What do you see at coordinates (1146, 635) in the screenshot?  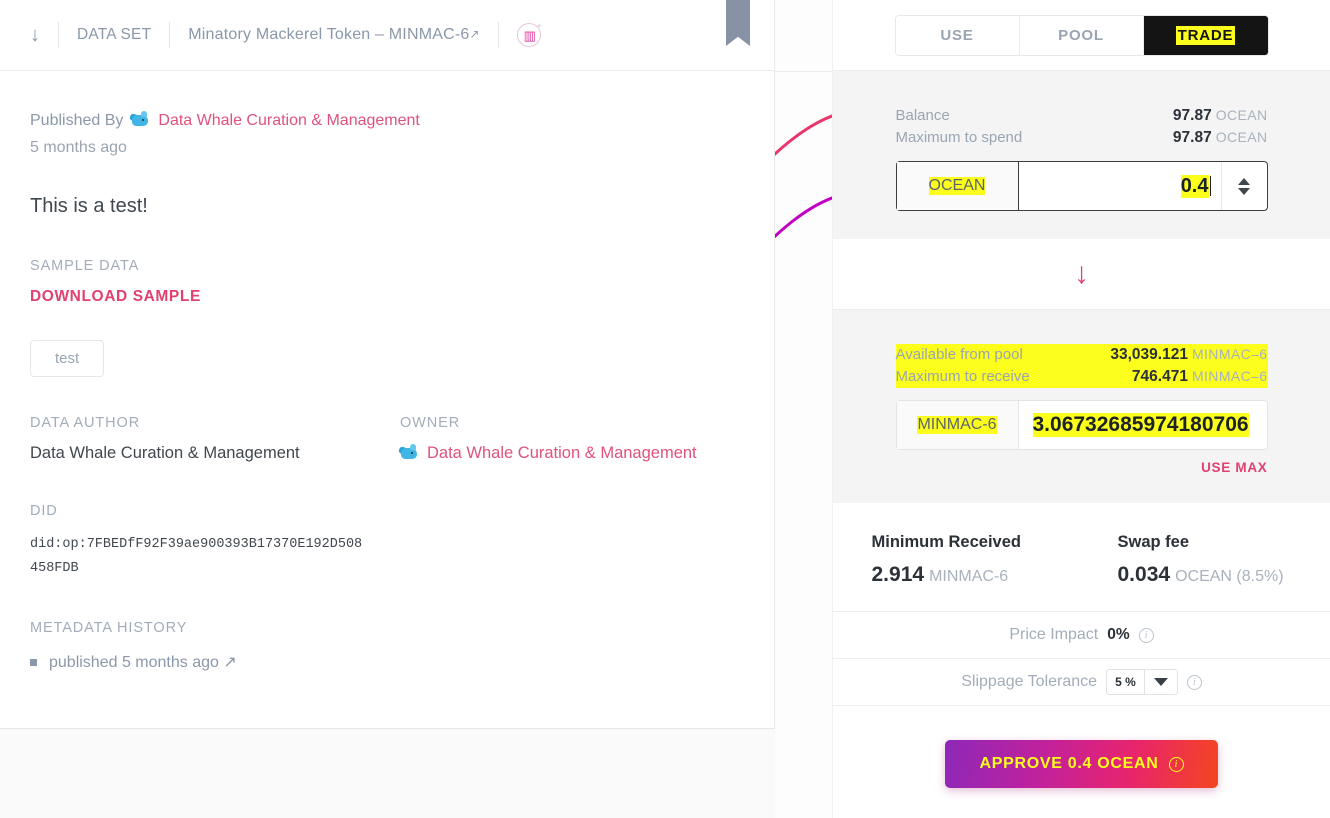 I see `price-impact-info-icon: i` at bounding box center [1146, 635].